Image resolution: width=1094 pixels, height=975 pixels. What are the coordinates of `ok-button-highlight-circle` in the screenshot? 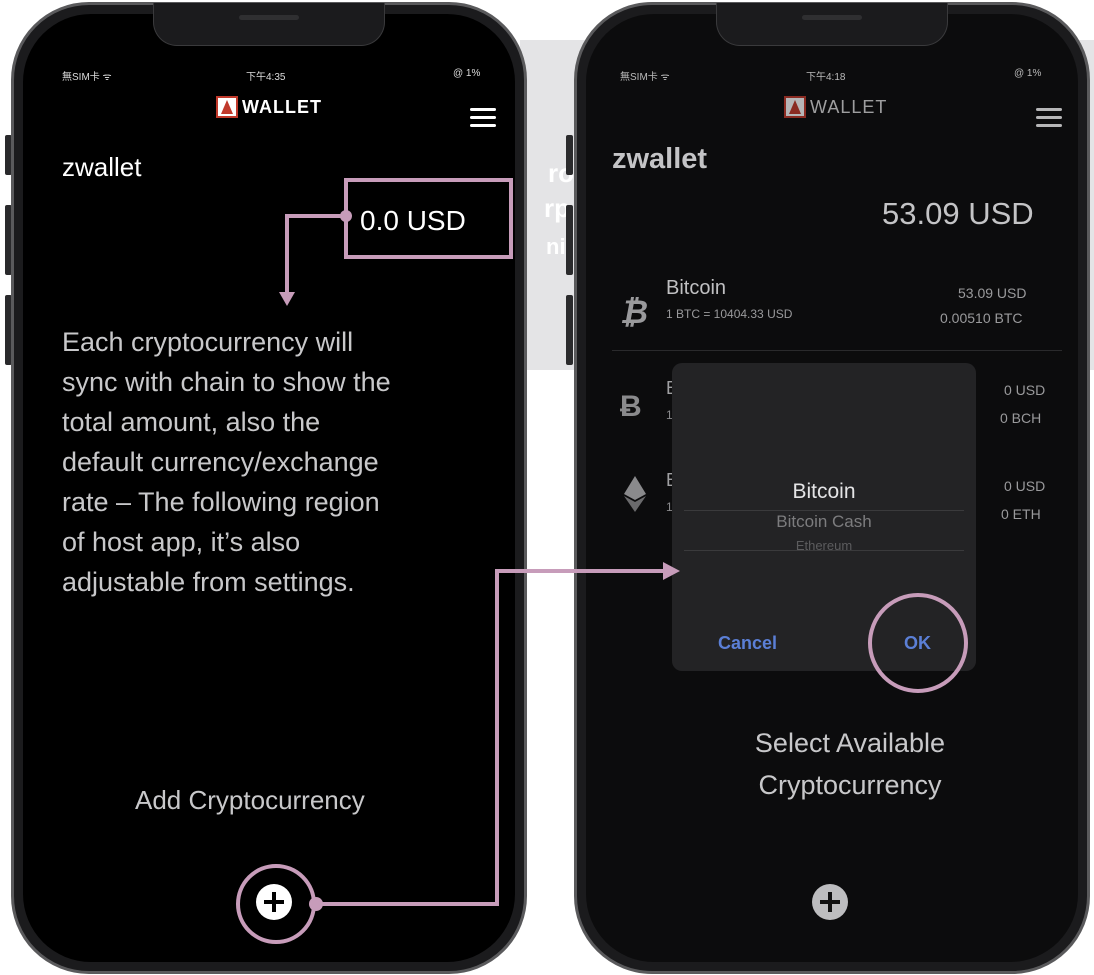 It's located at (918, 643).